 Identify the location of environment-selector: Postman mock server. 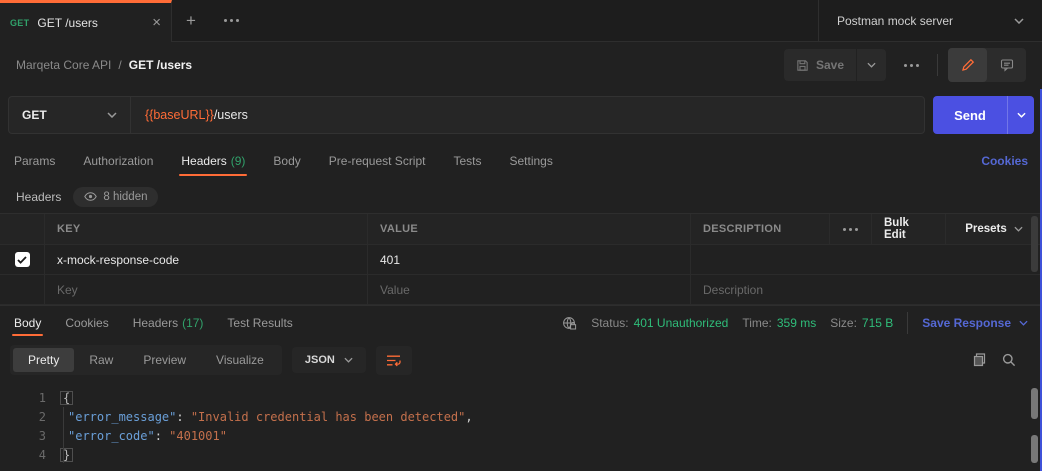
(930, 20).